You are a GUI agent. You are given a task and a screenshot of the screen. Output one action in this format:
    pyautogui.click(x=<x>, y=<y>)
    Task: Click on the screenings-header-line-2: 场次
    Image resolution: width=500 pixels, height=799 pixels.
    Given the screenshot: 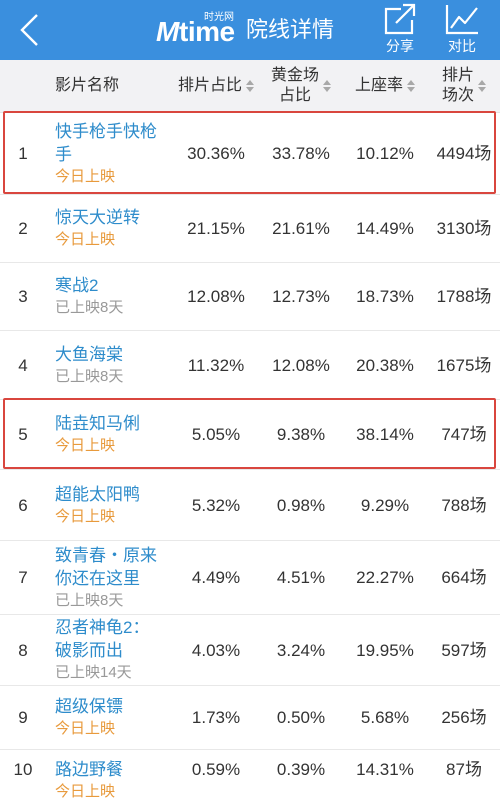 What is the action you would take?
    pyautogui.click(x=457, y=95)
    